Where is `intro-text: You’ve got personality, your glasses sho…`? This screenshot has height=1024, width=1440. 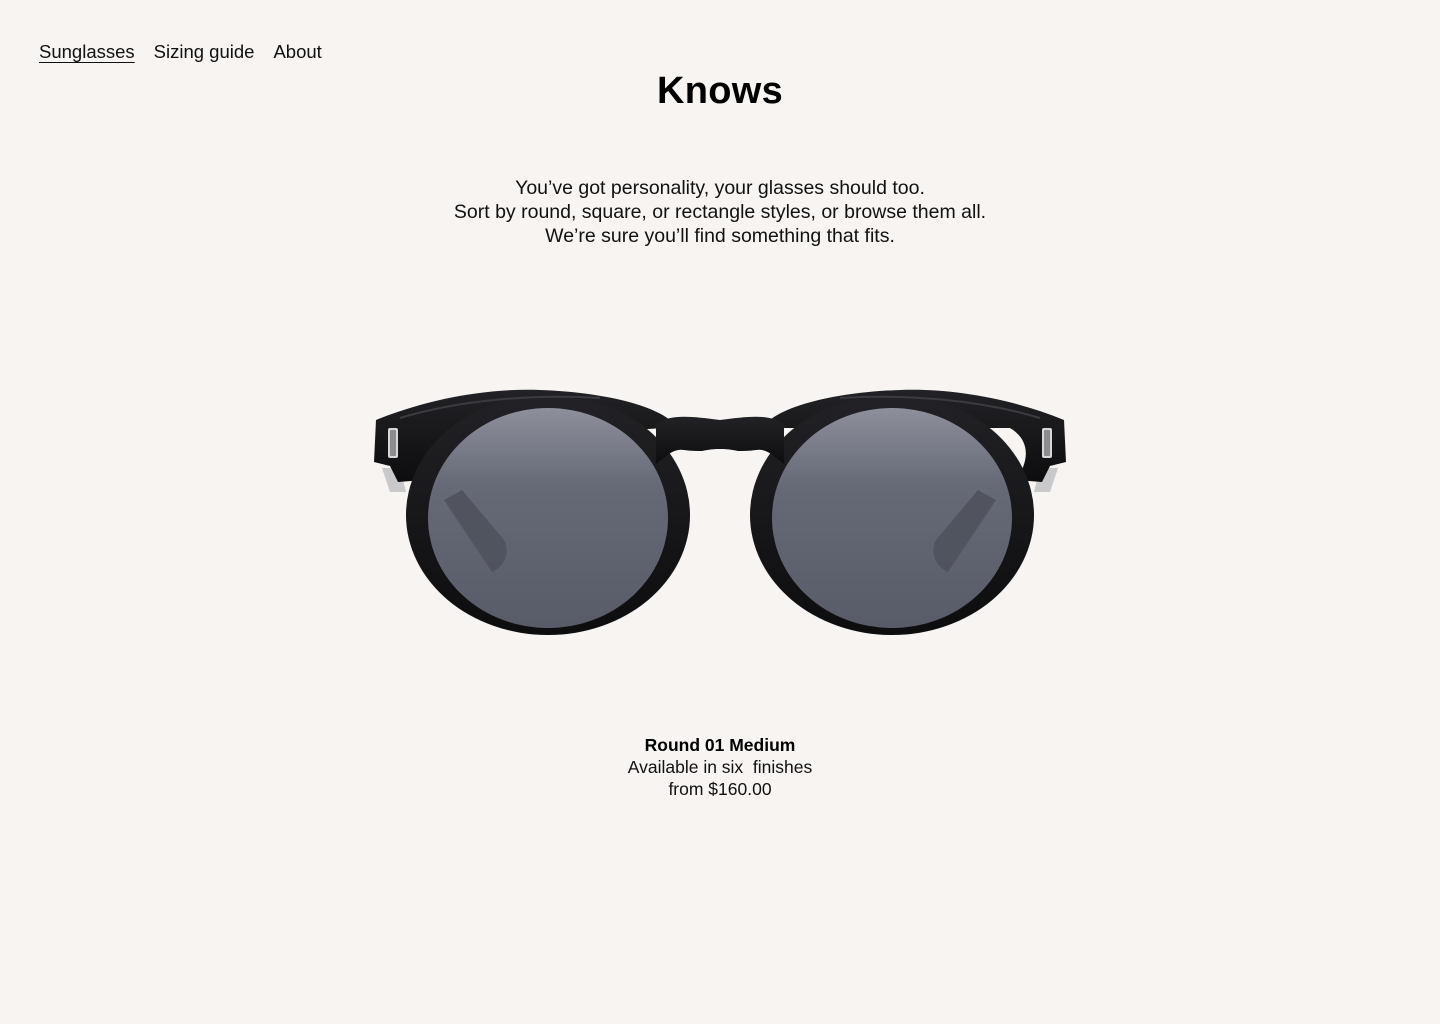 intro-text: You’ve got personality, your glasses sho… is located at coordinates (720, 212).